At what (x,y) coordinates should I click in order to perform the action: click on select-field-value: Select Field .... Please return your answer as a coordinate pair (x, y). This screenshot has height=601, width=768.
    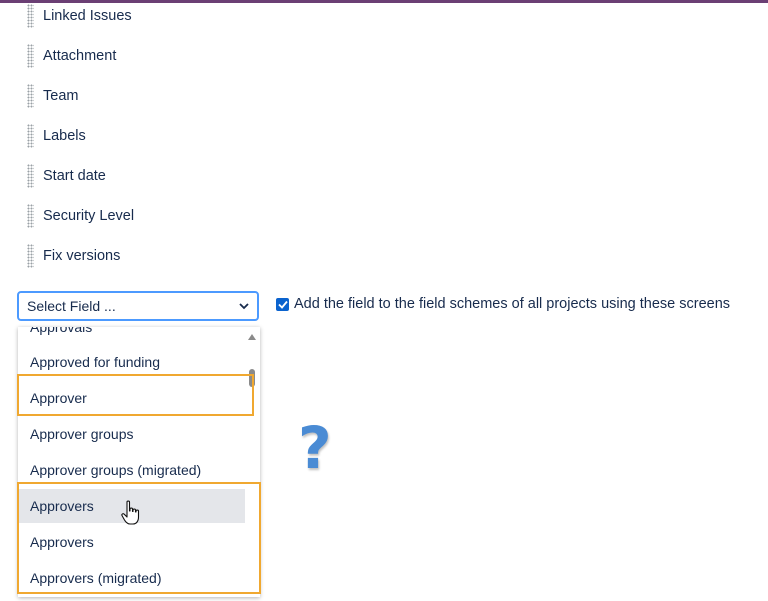
    Looking at the image, I should click on (71, 306).